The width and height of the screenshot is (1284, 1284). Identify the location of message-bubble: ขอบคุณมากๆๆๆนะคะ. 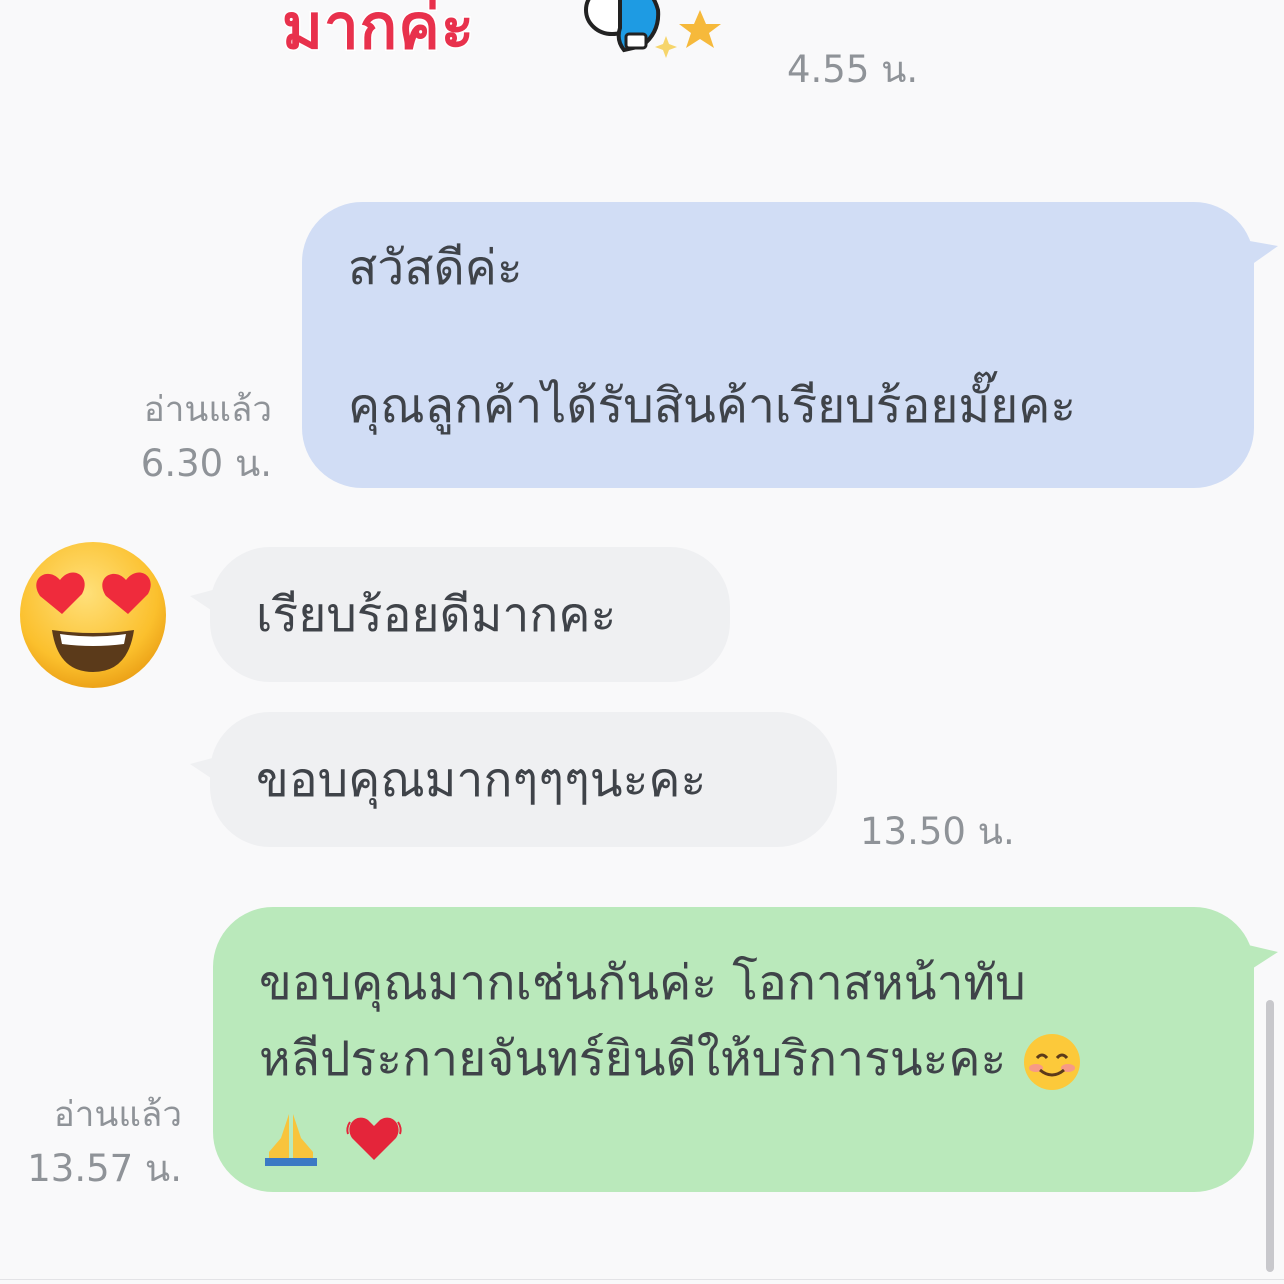
(523, 779).